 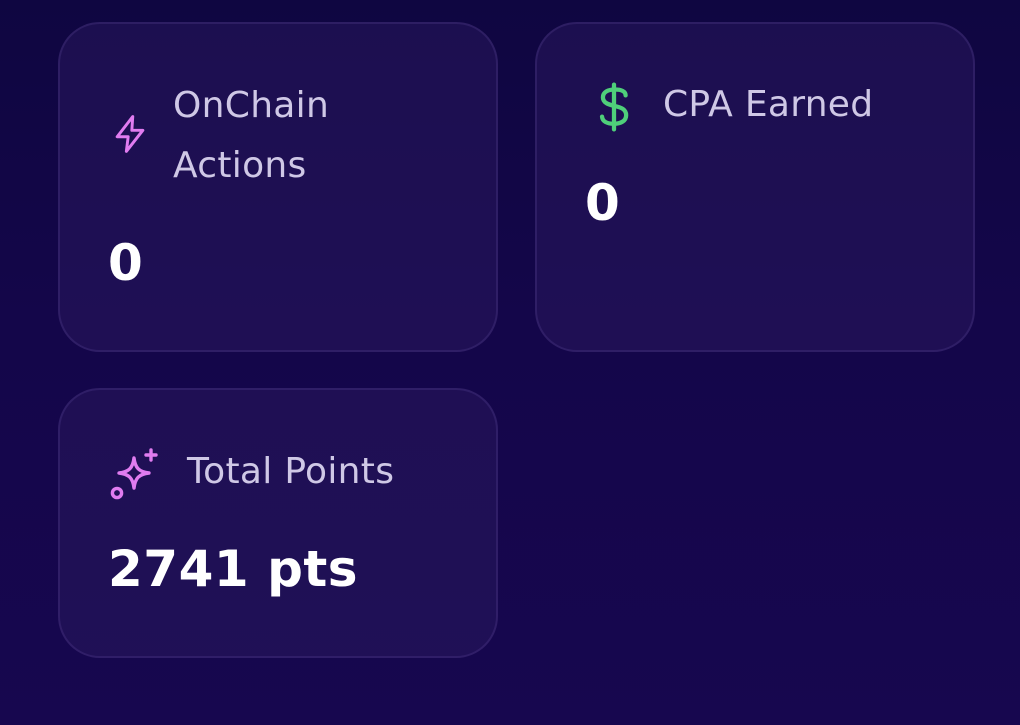 I want to click on onchain-actions-label: OnChain Actions, so click(x=251, y=135).